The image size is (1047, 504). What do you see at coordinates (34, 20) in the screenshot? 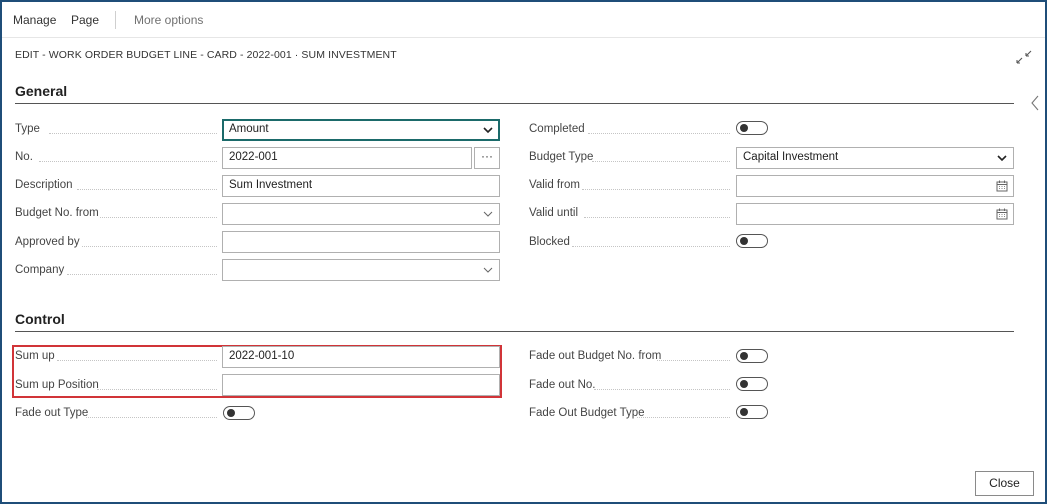
I see `menu-manage: Manage` at bounding box center [34, 20].